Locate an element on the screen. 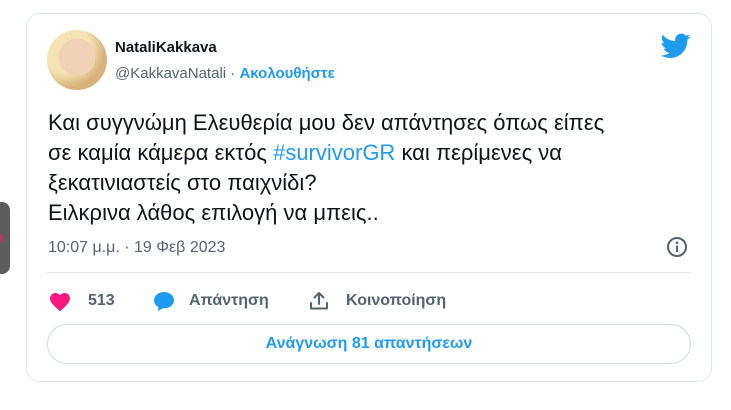 The image size is (731, 410). reply-button: Απάντηση is located at coordinates (227, 301).